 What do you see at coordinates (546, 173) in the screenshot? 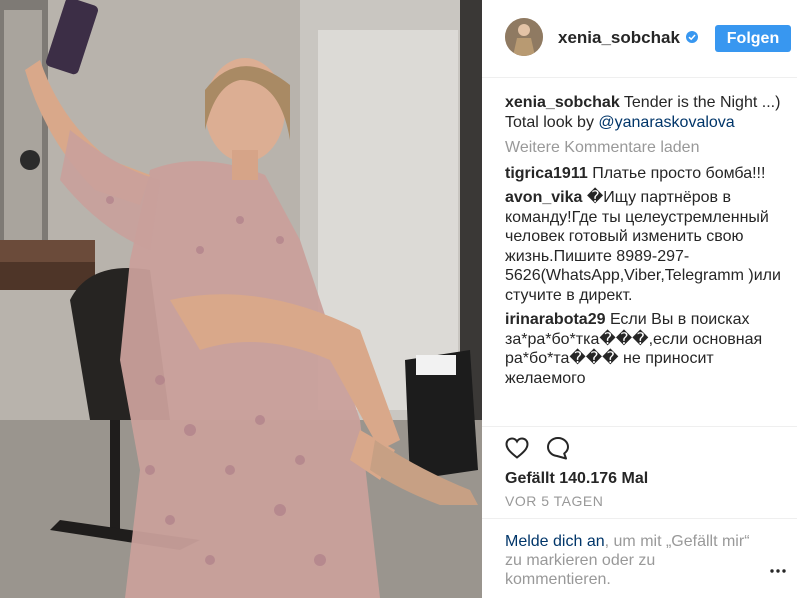
I see `comment-username: tigrica1911` at bounding box center [546, 173].